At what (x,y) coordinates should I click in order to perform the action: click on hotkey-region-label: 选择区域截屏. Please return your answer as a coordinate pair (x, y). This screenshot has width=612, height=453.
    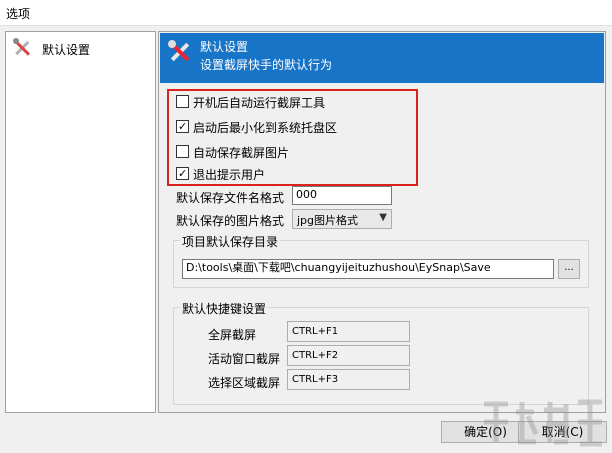
    Looking at the image, I should click on (243, 383).